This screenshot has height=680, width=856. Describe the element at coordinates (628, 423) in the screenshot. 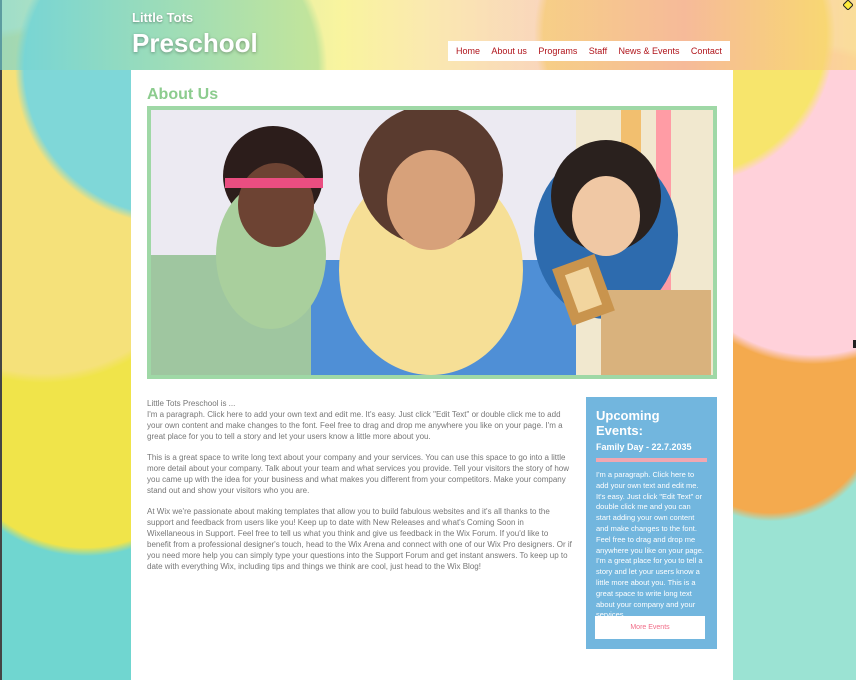

I see `sidebar-title: Upcoming Events:` at that location.